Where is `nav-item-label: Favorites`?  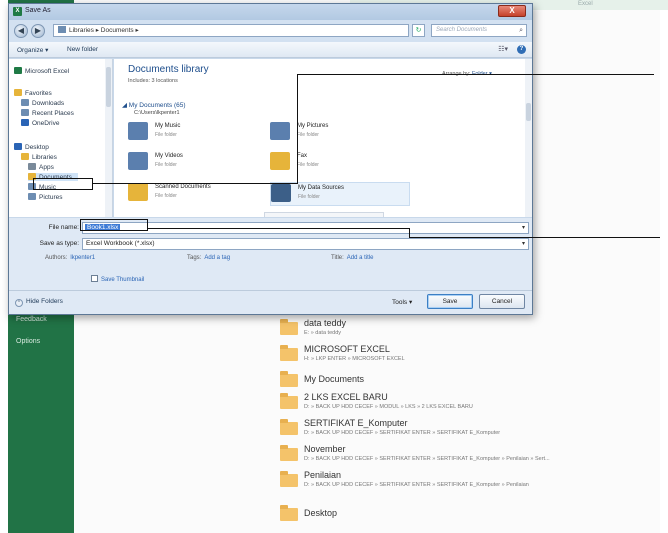 nav-item-label: Favorites is located at coordinates (38, 93).